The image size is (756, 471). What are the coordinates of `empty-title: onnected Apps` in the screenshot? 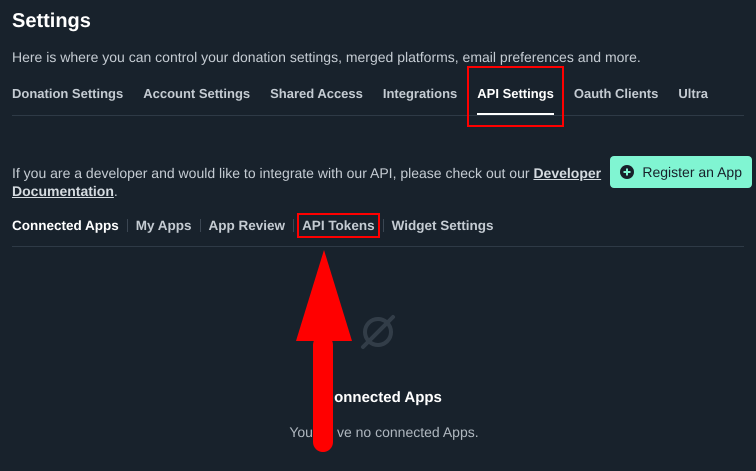 It's located at (387, 397).